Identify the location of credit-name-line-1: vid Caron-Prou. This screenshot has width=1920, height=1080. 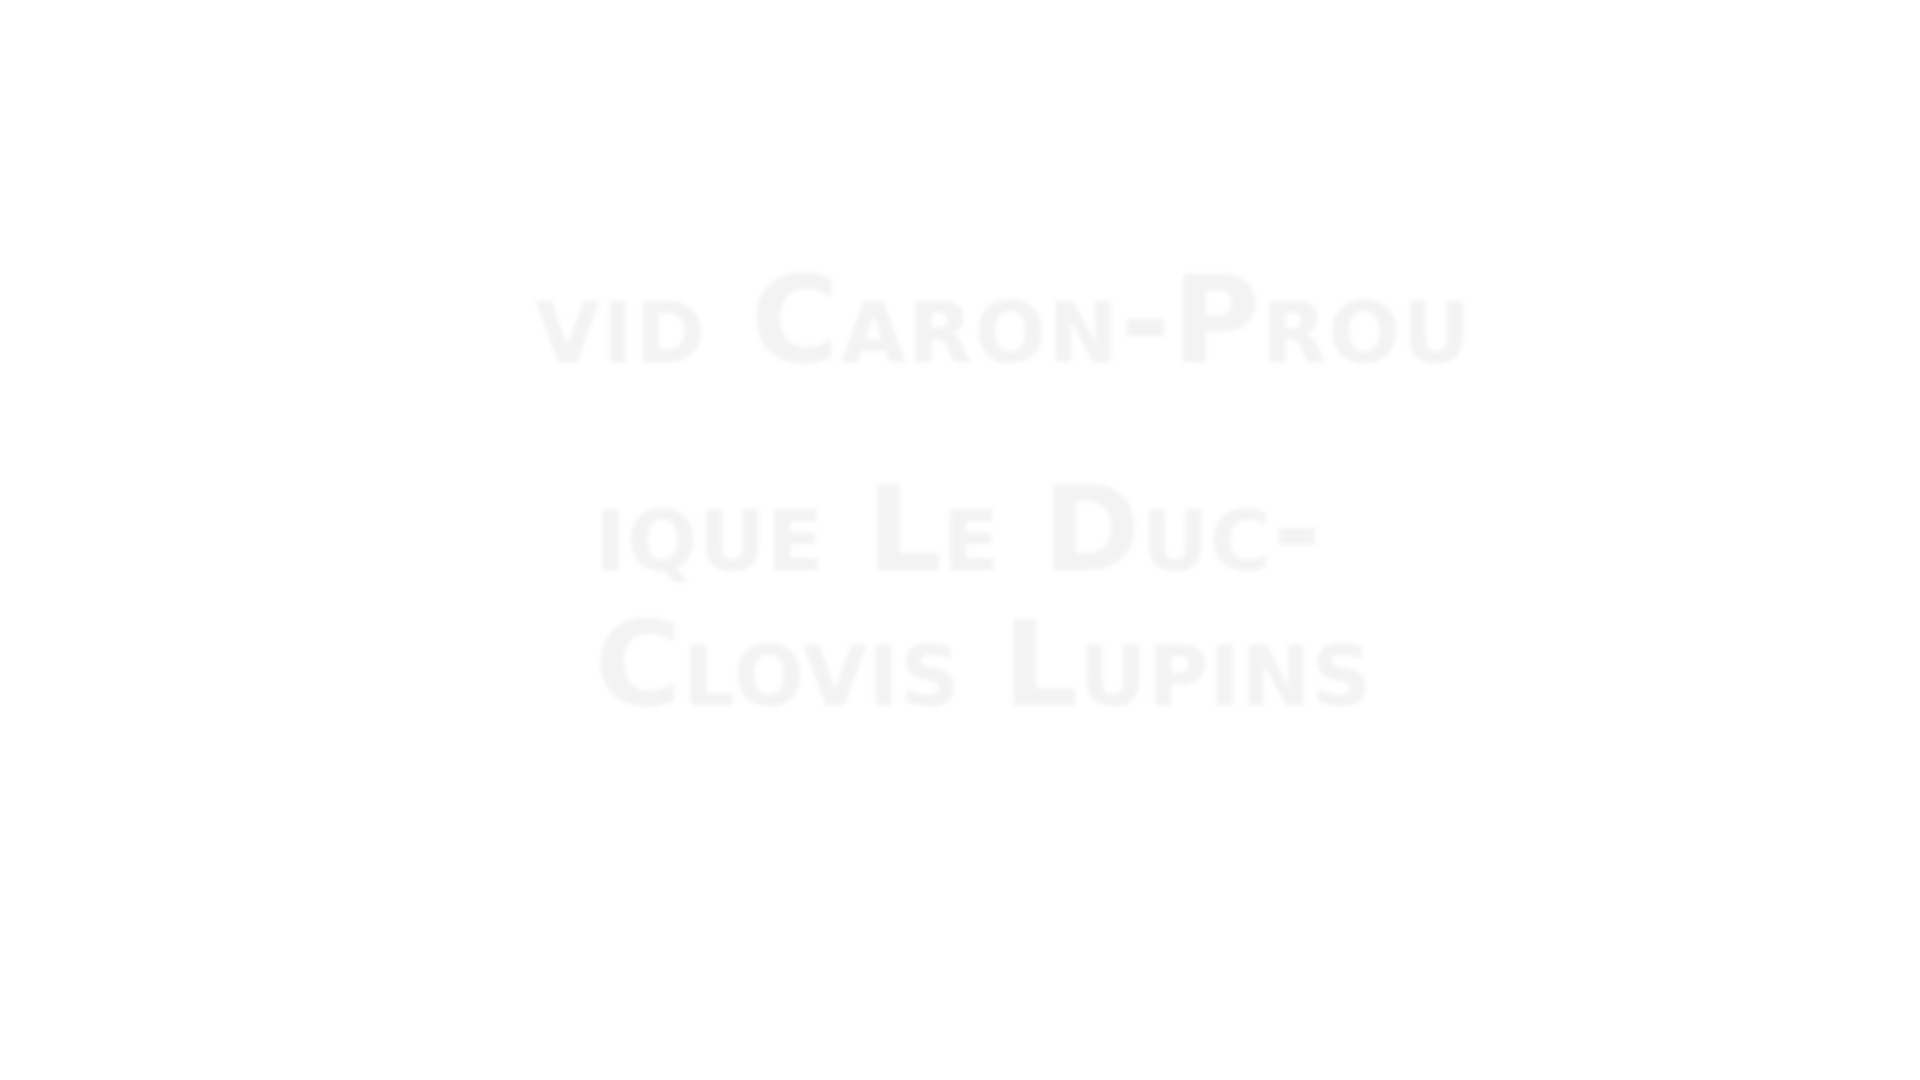
(1004, 321).